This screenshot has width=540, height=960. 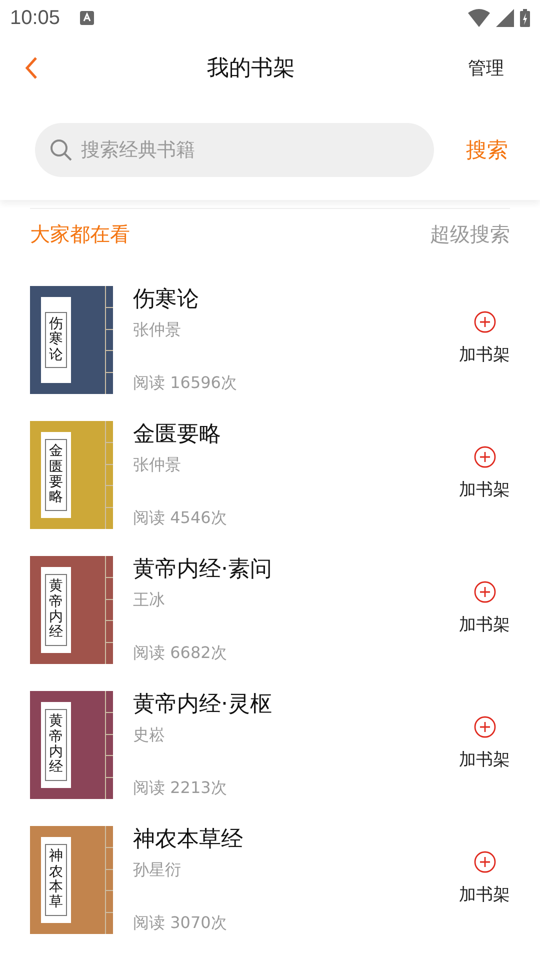 I want to click on cover-title: 金匮要略, so click(x=56, y=475).